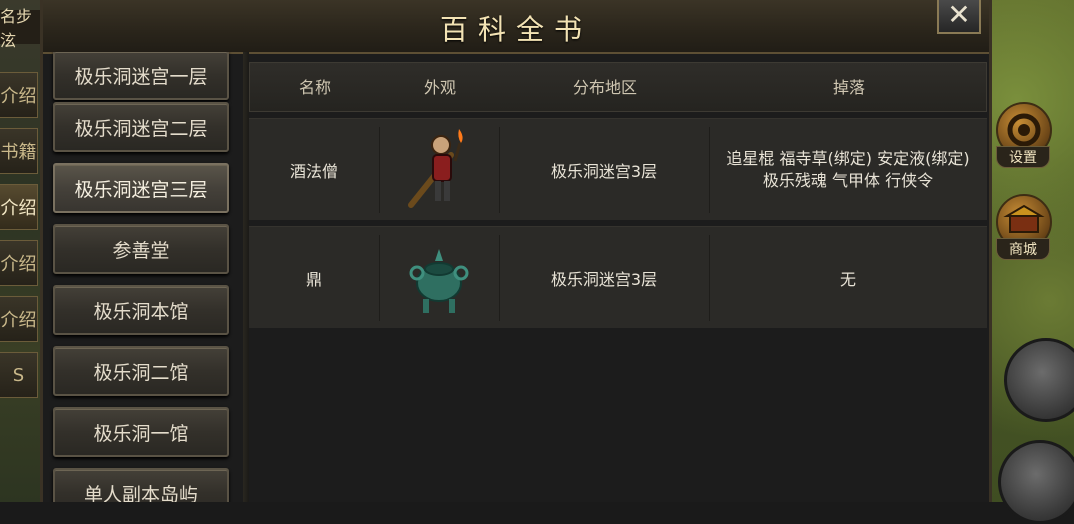 Image resolution: width=1074 pixels, height=524 pixels. I want to click on skill-button-lower, so click(1036, 482).